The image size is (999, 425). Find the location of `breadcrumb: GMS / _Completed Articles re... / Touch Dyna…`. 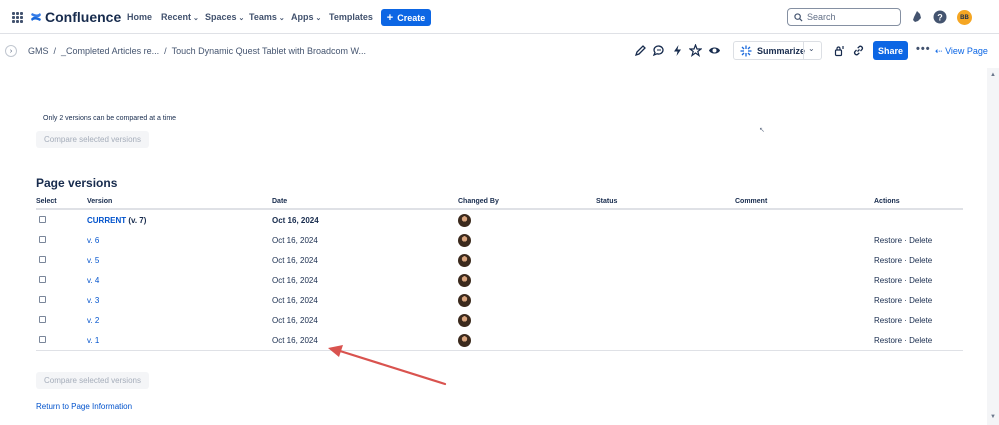

breadcrumb: GMS / _Completed Articles re... / Touch Dyna… is located at coordinates (197, 51).